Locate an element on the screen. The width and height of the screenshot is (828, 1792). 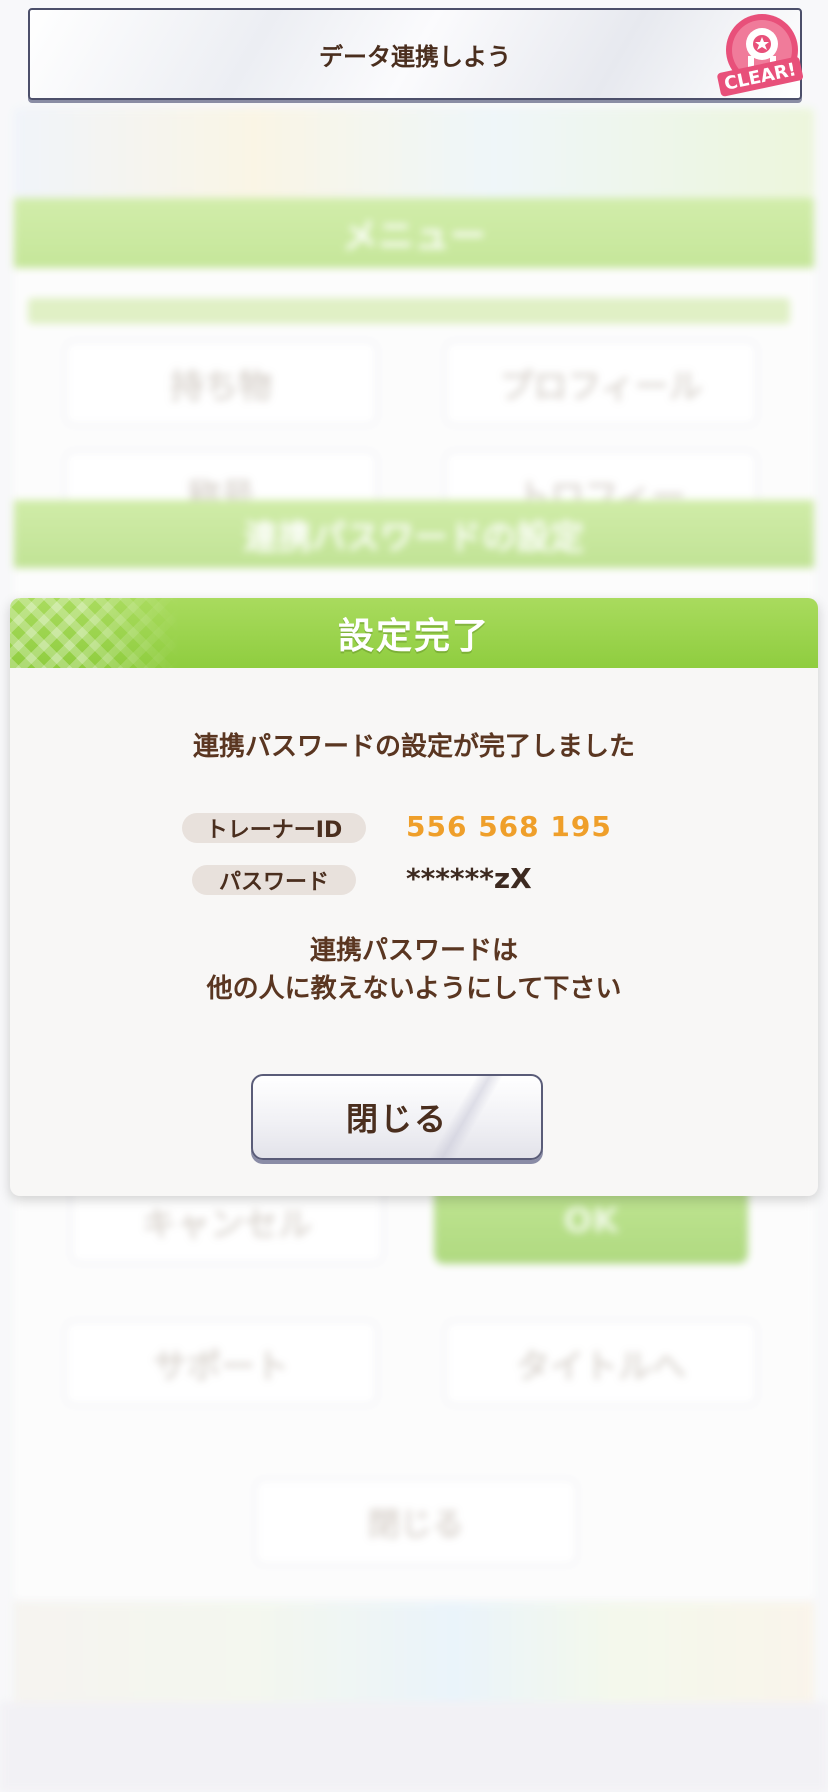
trainer-id-value: 556 568 195 is located at coordinates (509, 826).